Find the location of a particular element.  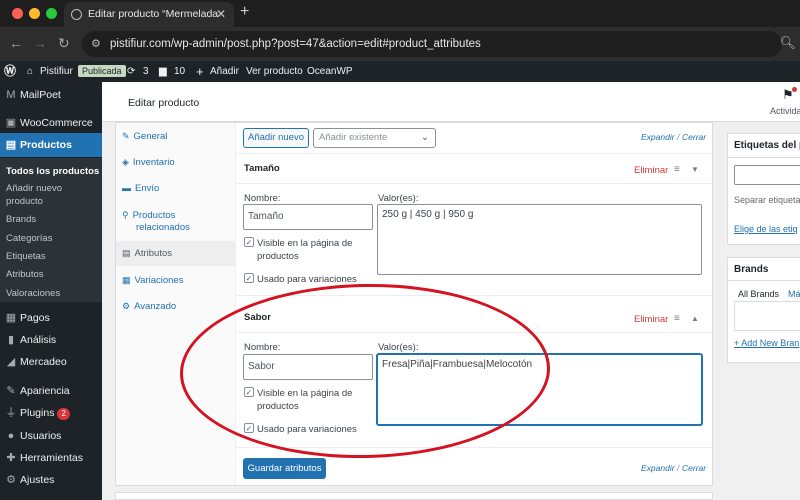

sidebar-item-mailpoet: M MailPoet is located at coordinates (51, 95).